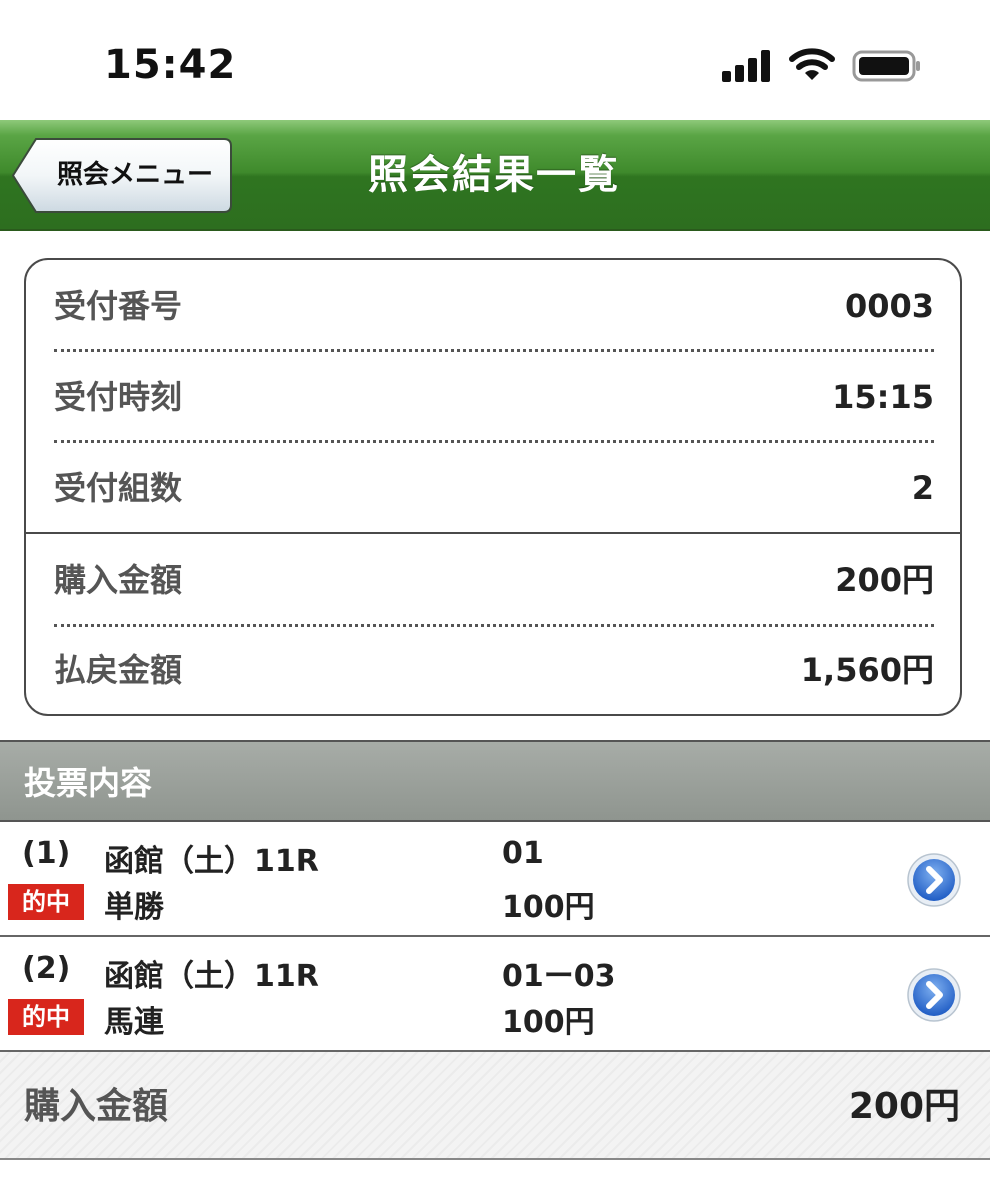  I want to click on bet-number: (1), so click(46, 853).